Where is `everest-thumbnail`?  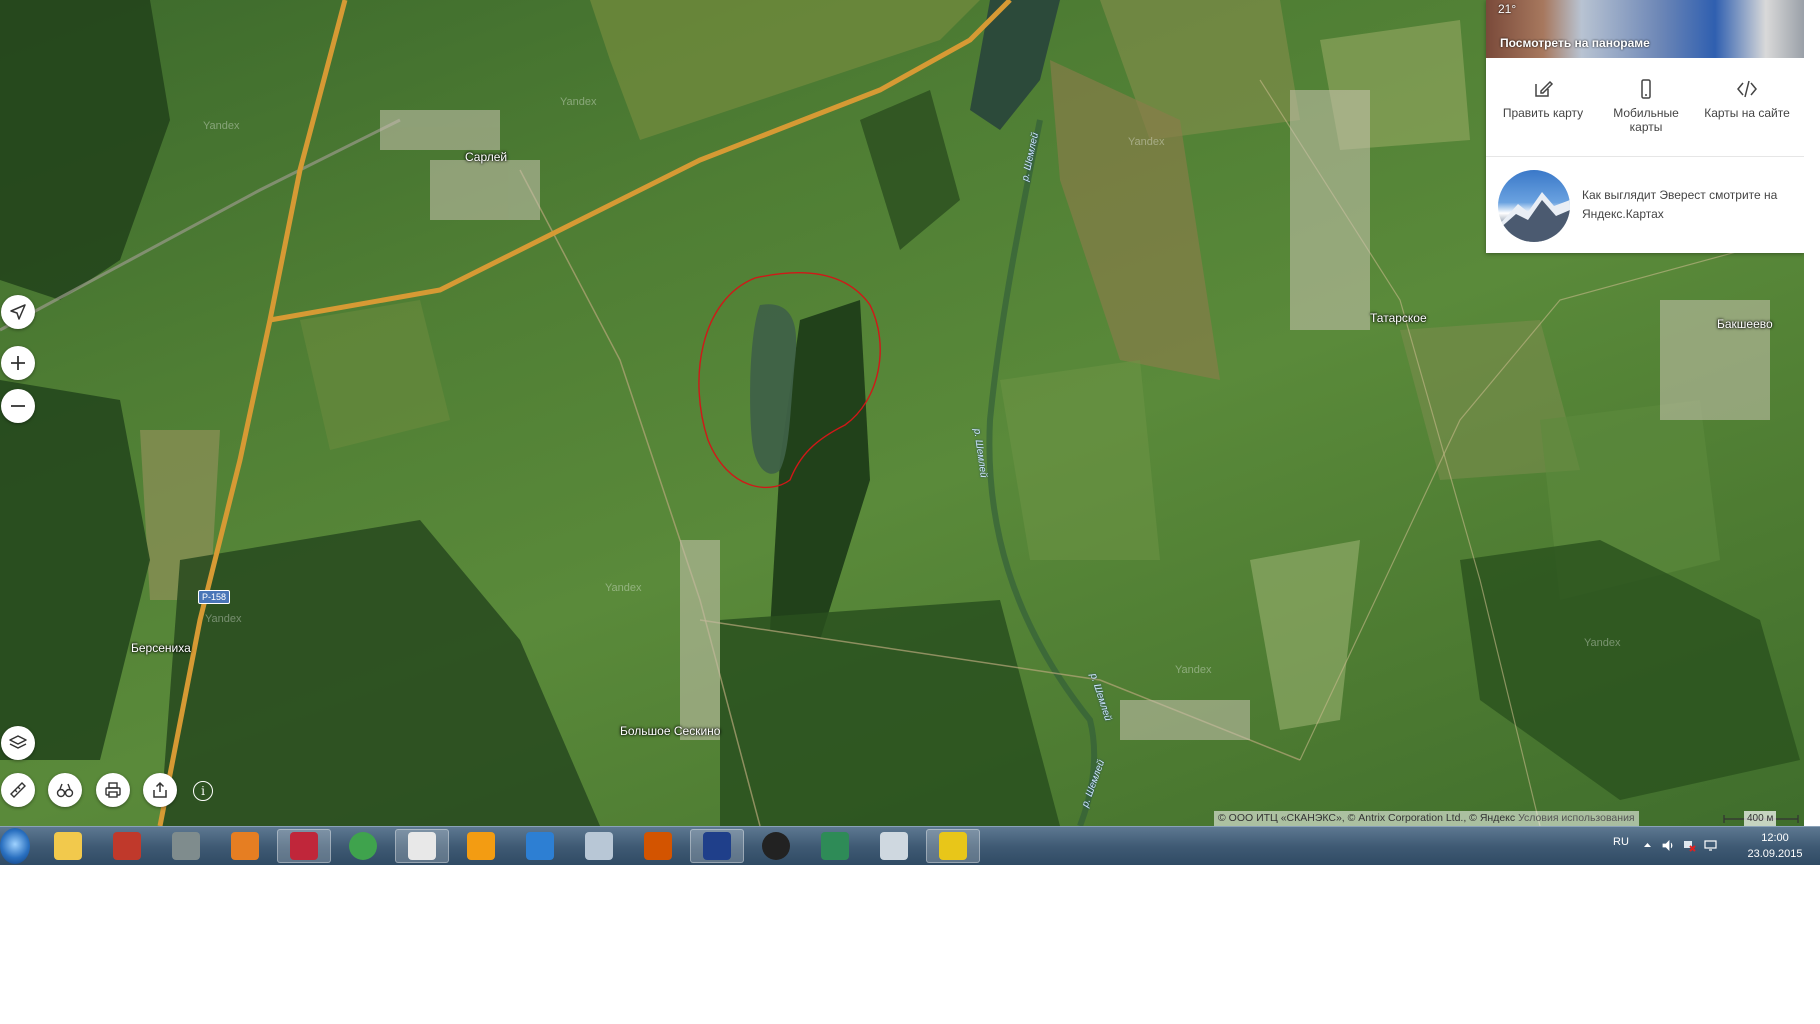 everest-thumbnail is located at coordinates (1534, 206).